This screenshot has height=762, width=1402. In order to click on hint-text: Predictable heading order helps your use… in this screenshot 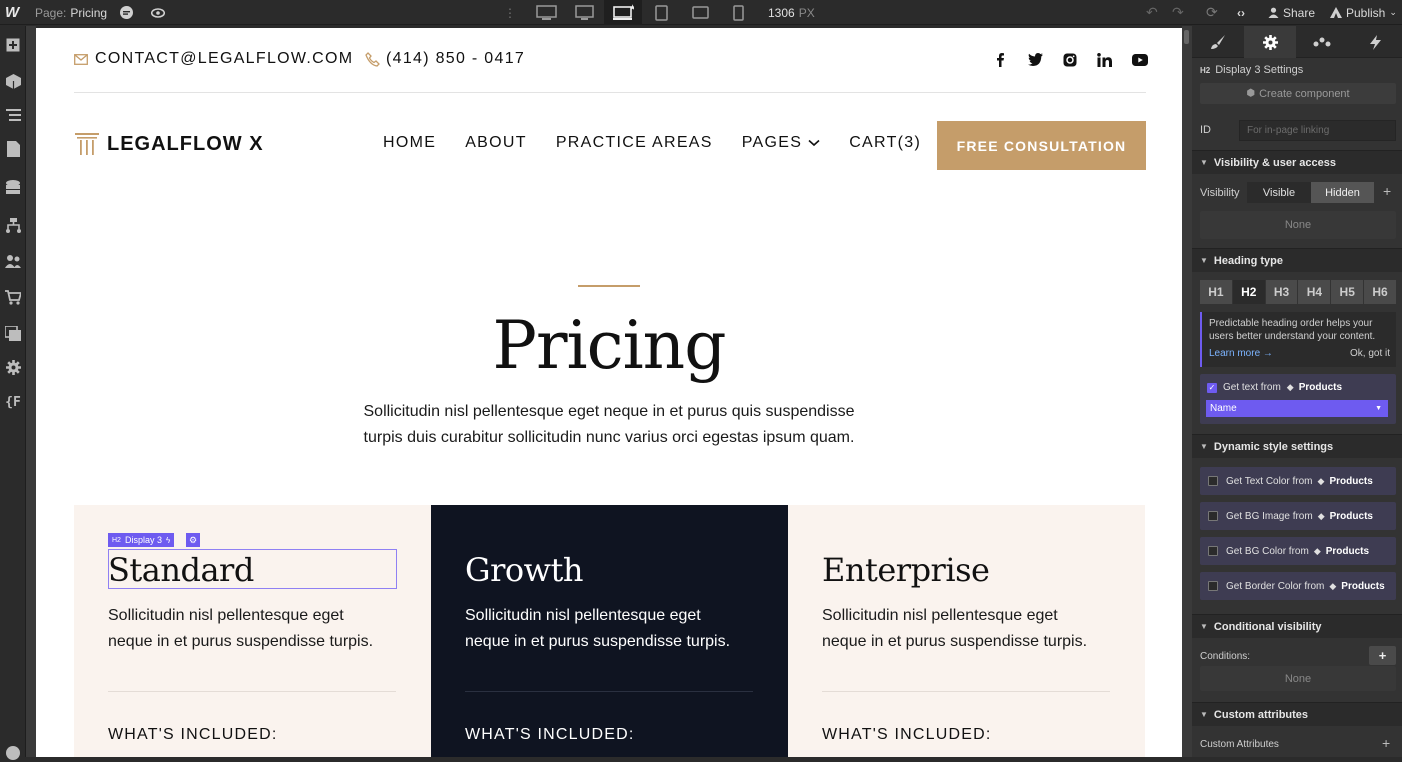, I will do `click(1292, 330)`.